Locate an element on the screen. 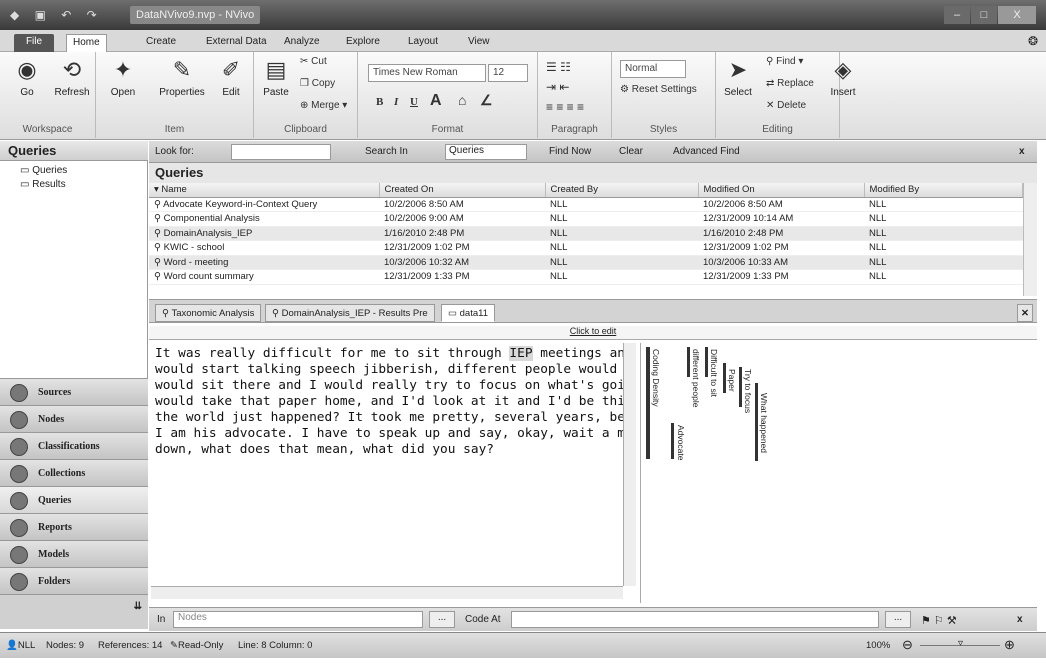 This screenshot has height=666, width=1046. tab-analyze: Analyze is located at coordinates (302, 43).